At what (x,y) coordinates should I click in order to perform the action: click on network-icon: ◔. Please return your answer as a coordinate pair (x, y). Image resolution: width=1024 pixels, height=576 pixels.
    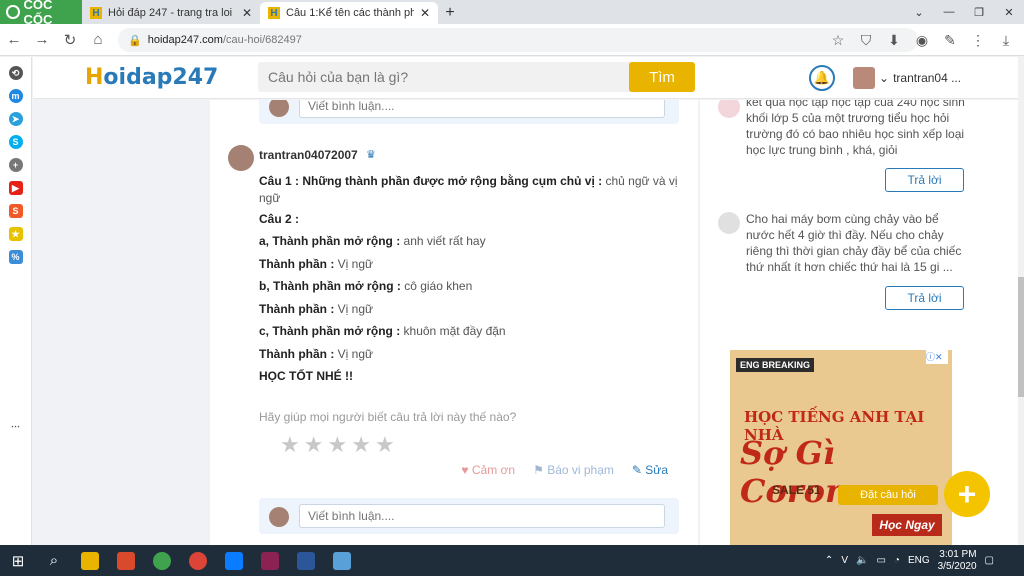
    Looking at the image, I should click on (897, 560).